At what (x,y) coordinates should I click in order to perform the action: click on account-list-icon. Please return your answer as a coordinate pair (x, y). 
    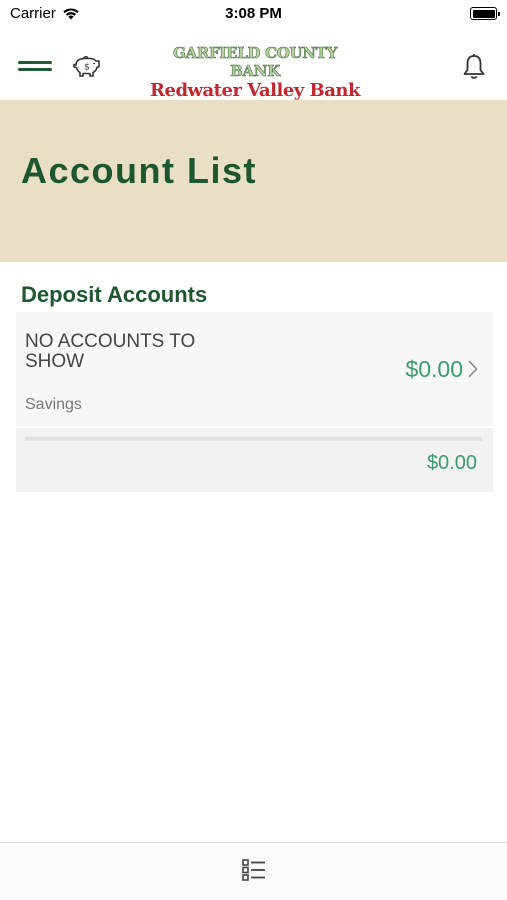
    Looking at the image, I should click on (253, 870).